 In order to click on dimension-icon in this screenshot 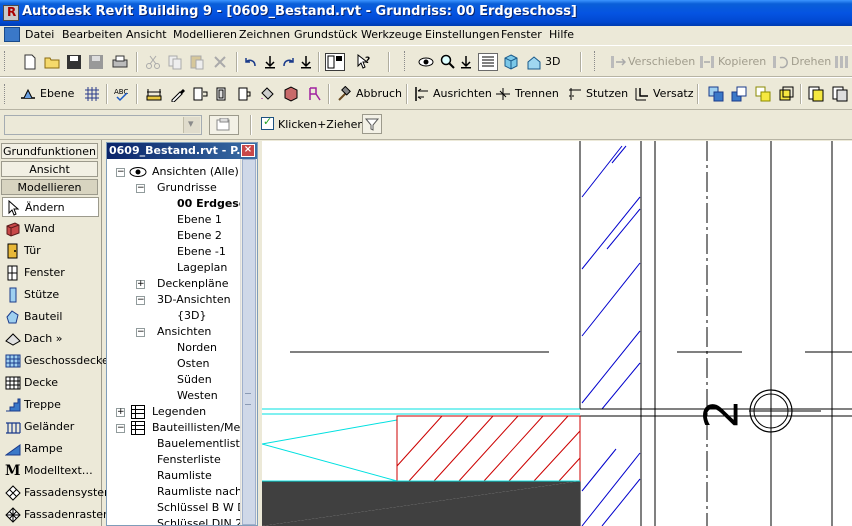, I will do `click(154, 94)`.